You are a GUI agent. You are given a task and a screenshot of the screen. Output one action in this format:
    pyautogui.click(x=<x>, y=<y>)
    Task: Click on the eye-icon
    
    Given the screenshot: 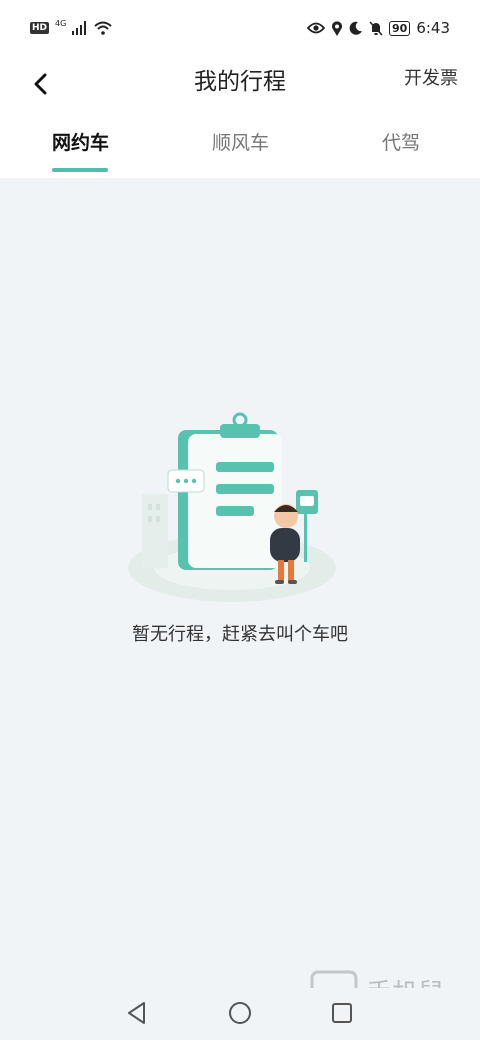 What is the action you would take?
    pyautogui.click(x=316, y=28)
    